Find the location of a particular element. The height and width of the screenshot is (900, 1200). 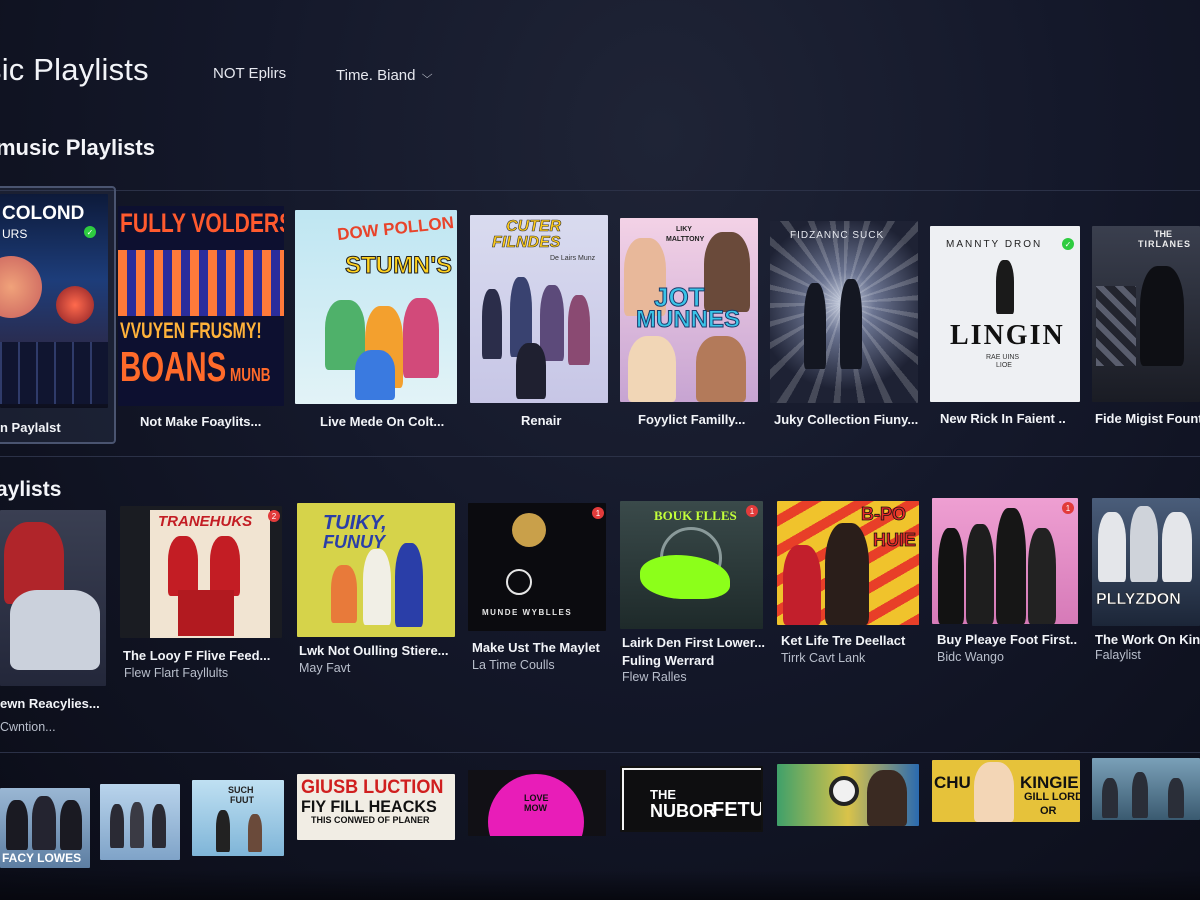

cover-text: LINGIN is located at coordinates (1007, 335).